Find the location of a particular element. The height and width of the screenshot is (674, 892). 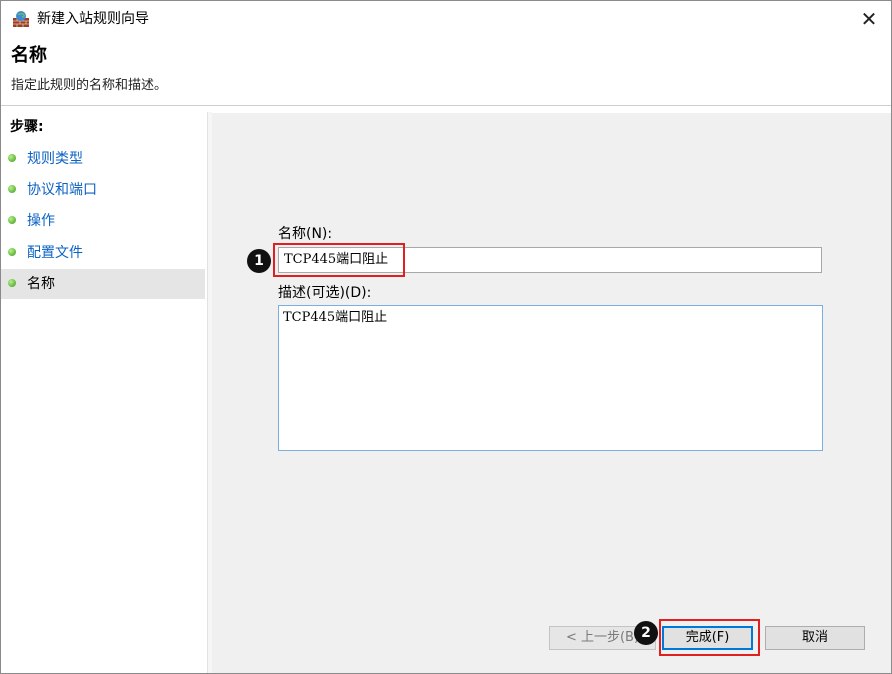

window-title: 新建入站规则向导 is located at coordinates (93, 19).